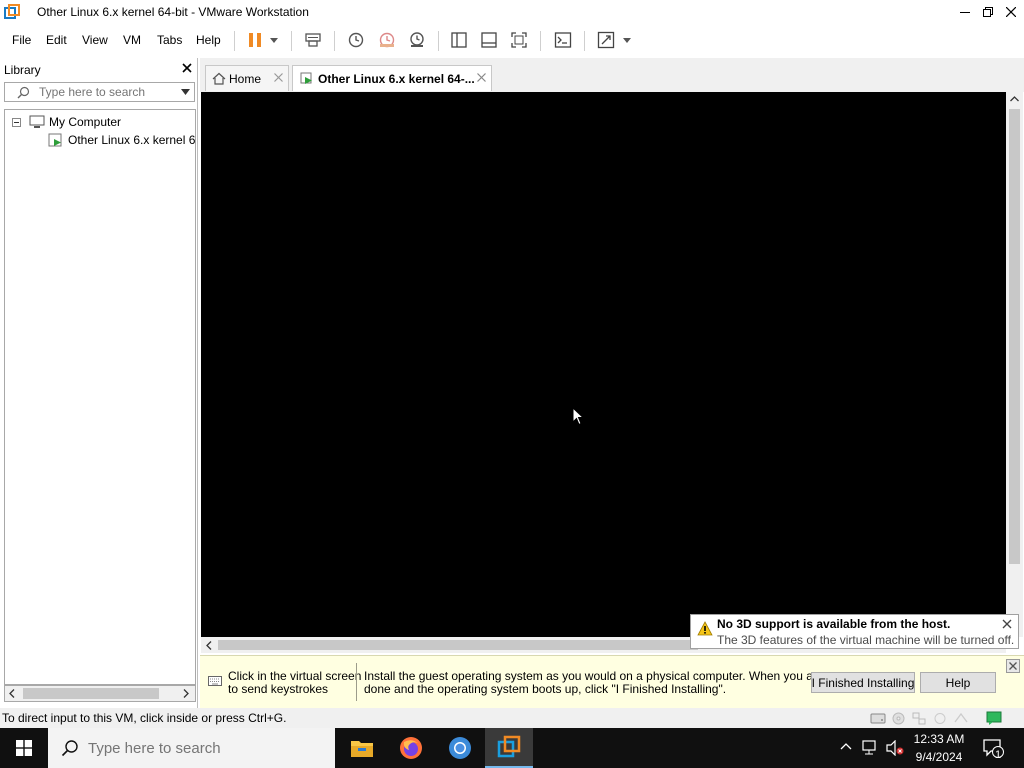  What do you see at coordinates (37, 122) in the screenshot?
I see `computer-icon` at bounding box center [37, 122].